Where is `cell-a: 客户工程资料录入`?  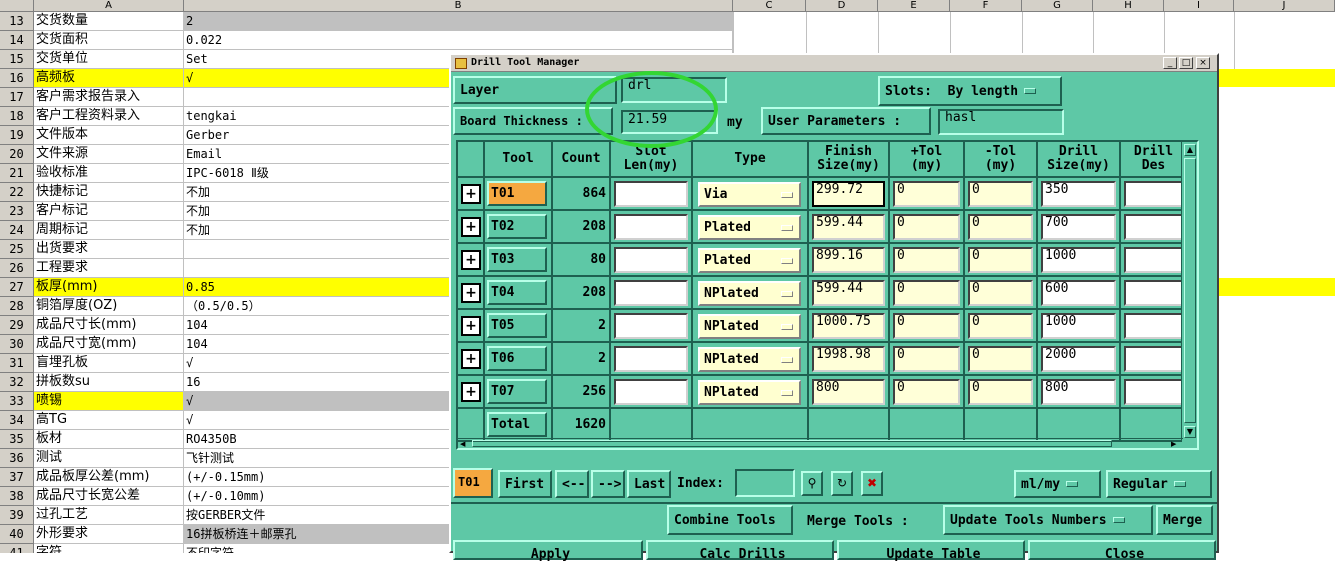
cell-a: 客户工程资料录入 is located at coordinates (109, 116).